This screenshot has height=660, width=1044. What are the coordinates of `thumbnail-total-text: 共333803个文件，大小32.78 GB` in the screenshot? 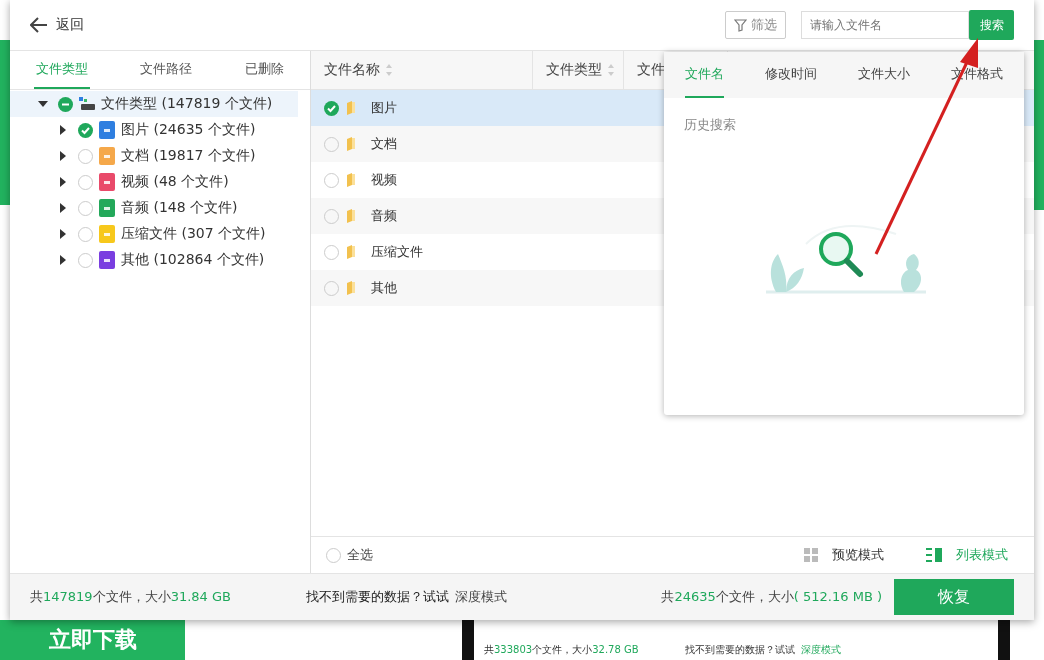 It's located at (561, 650).